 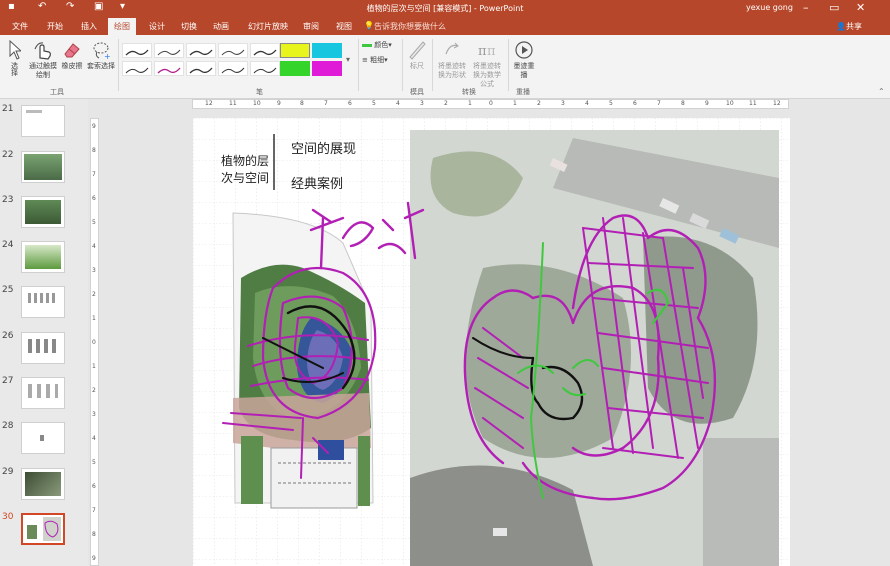 What do you see at coordinates (94, 270) in the screenshot?
I see `ruler-tick: 3` at bounding box center [94, 270].